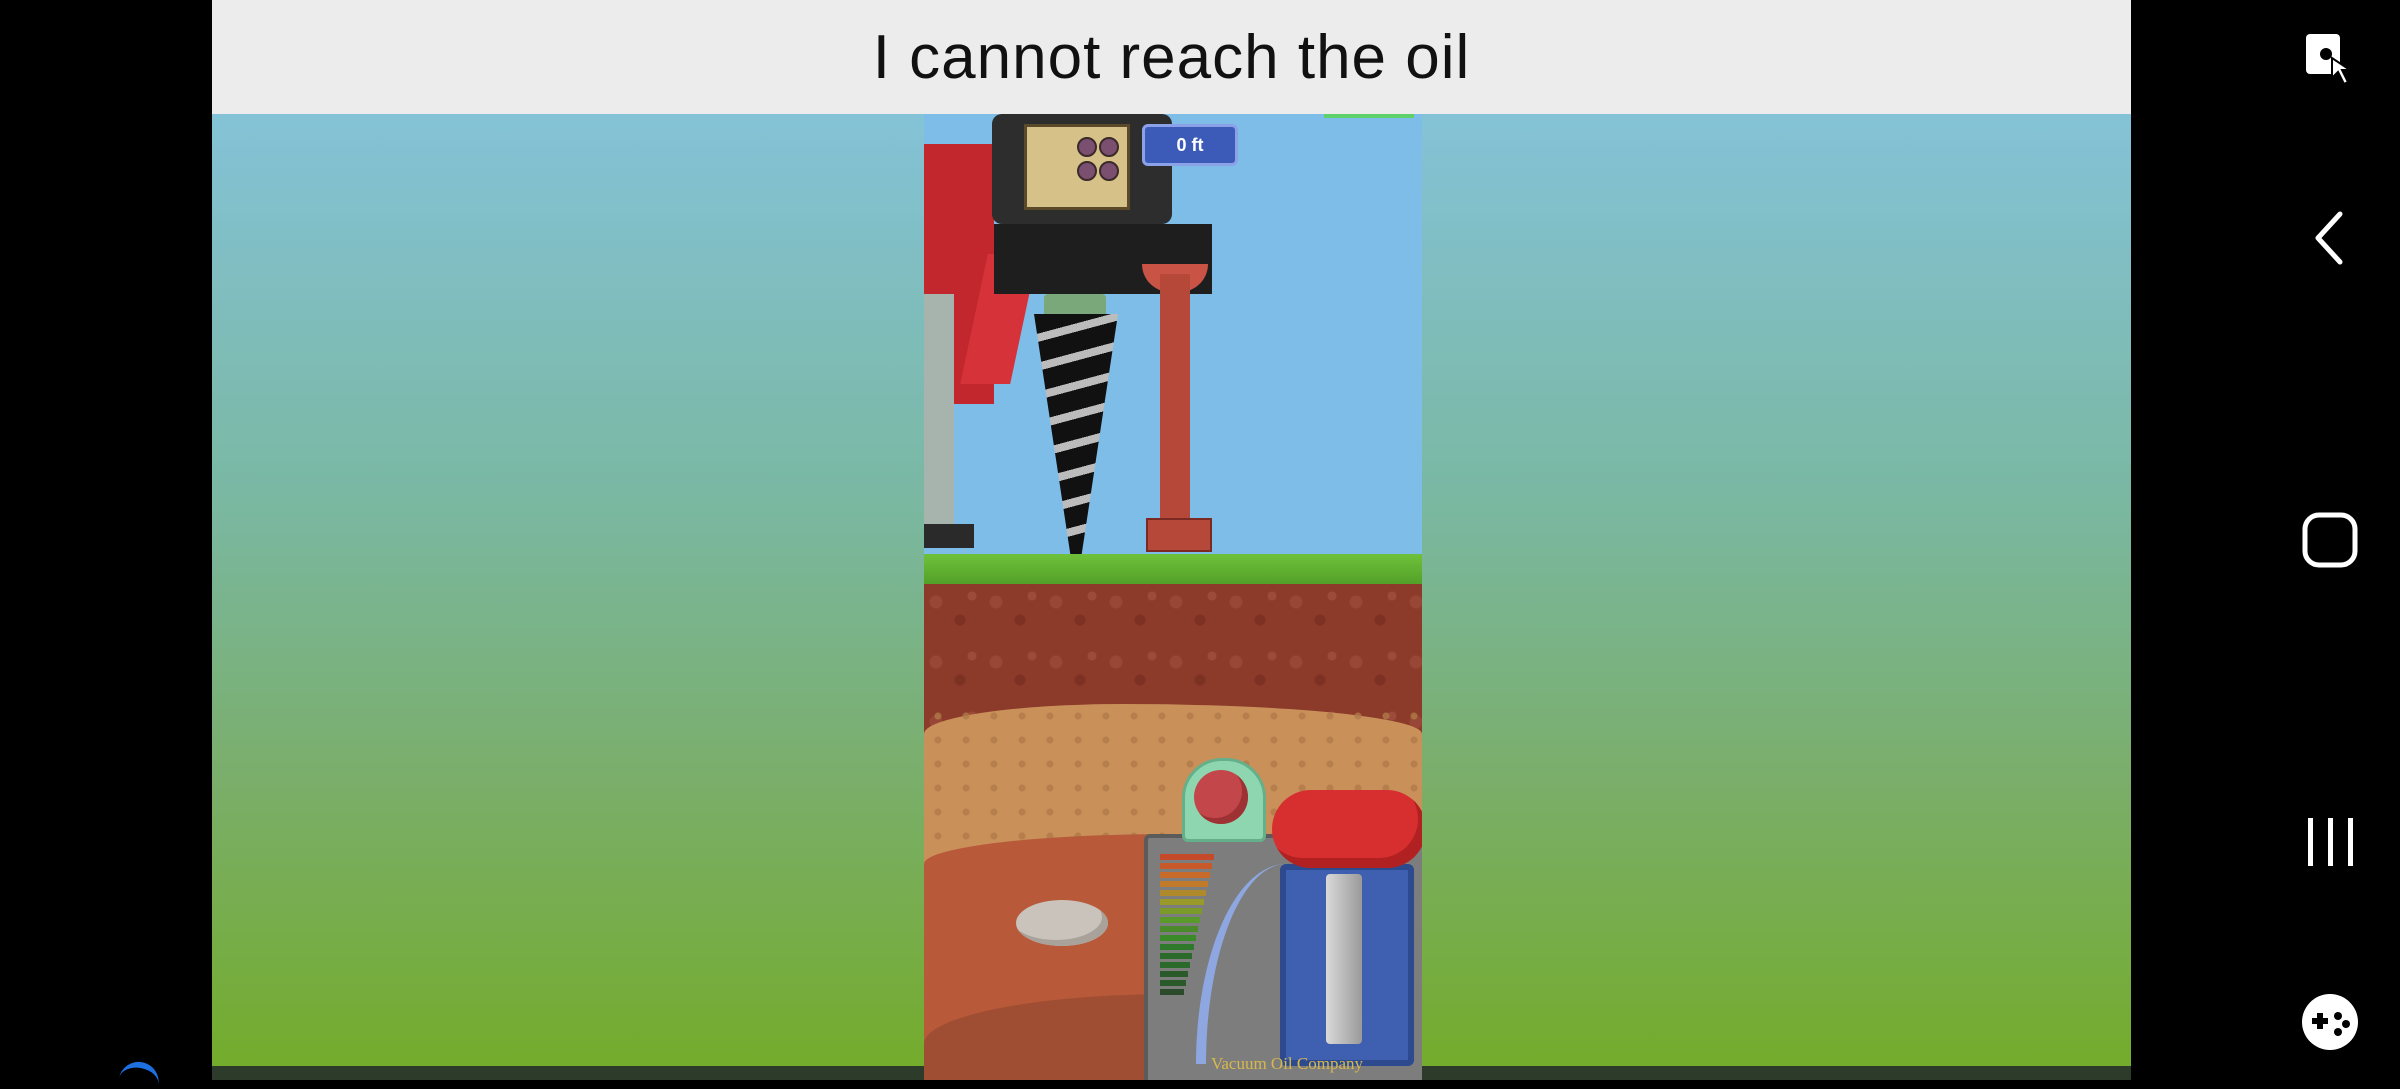  I want to click on screen-lock-icon, so click(2330, 60).